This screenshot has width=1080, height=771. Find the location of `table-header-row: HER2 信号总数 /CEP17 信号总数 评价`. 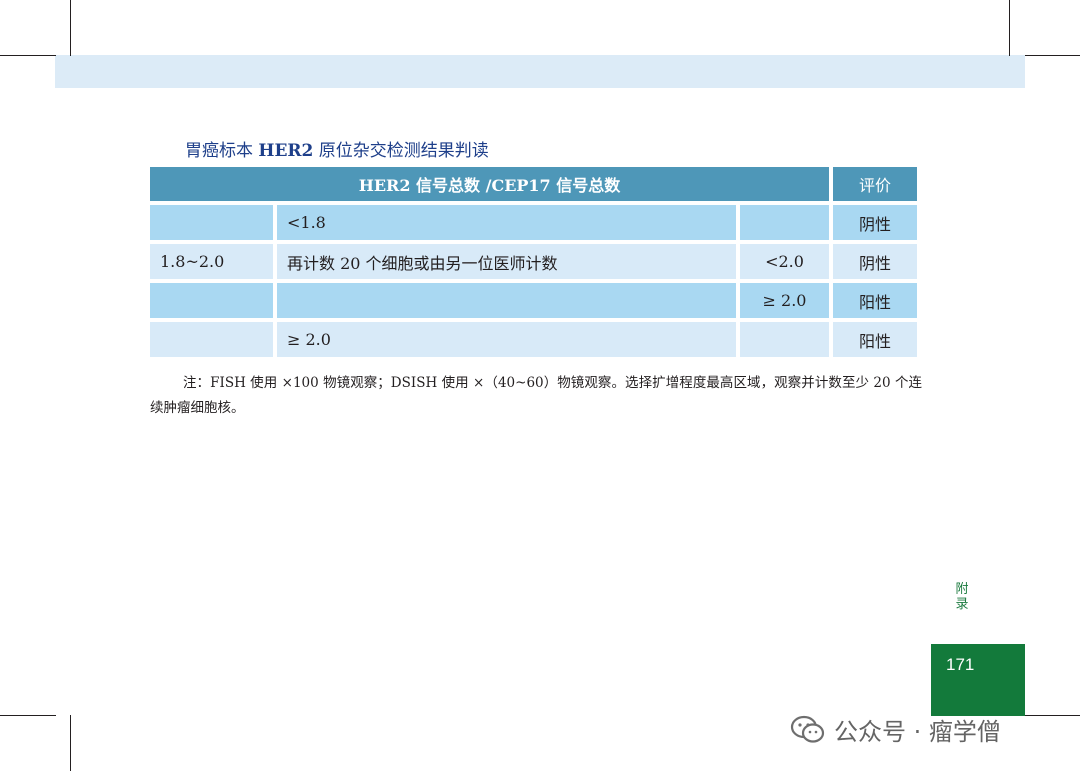

table-header-row: HER2 信号总数 /CEP17 信号总数 评价 is located at coordinates (533, 184).